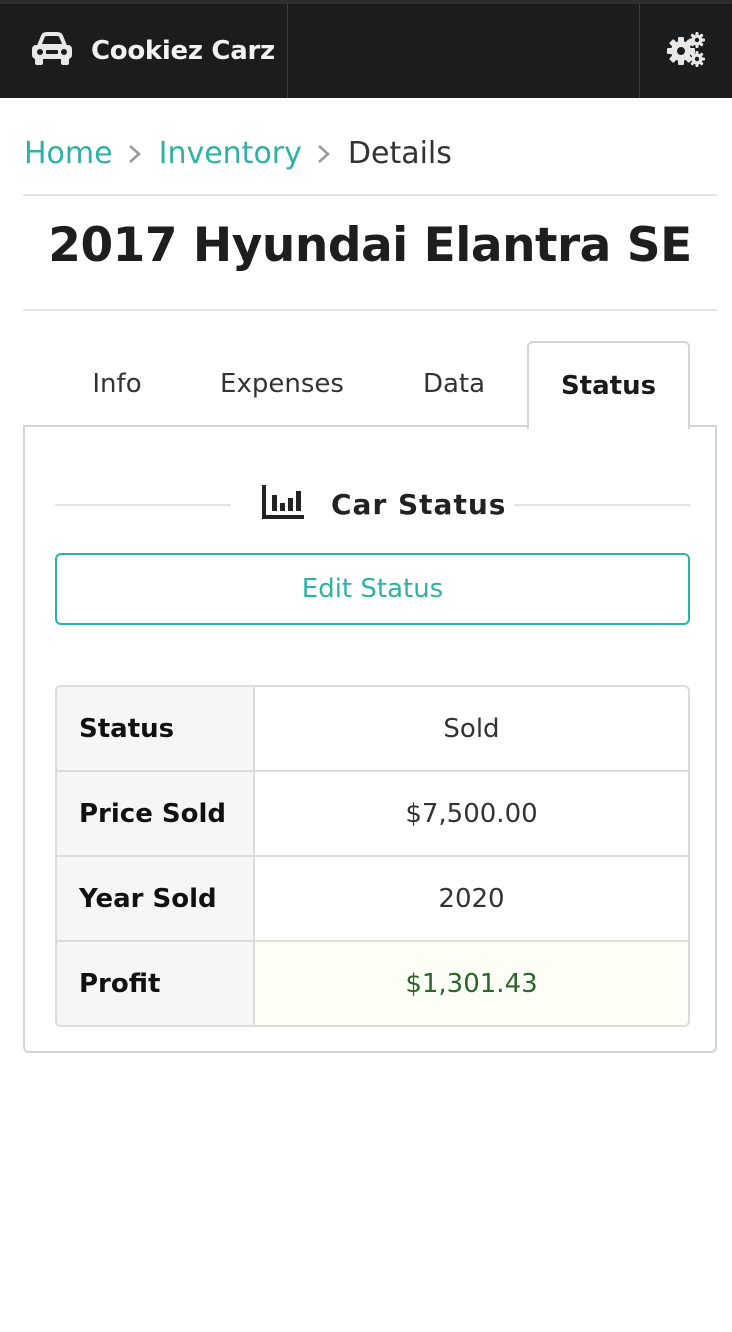  Describe the element at coordinates (399, 153) in the screenshot. I see `breadcrumb-current: Details` at that location.